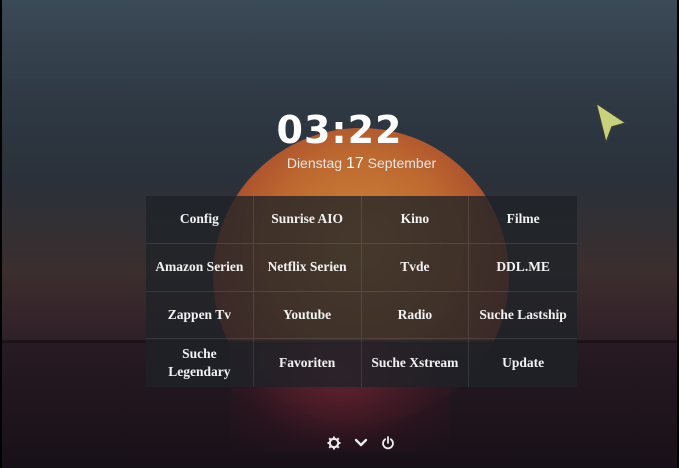 The image size is (679, 468). What do you see at coordinates (307, 267) in the screenshot?
I see `menu-tile-netflix-serien: Netflix Serien` at bounding box center [307, 267].